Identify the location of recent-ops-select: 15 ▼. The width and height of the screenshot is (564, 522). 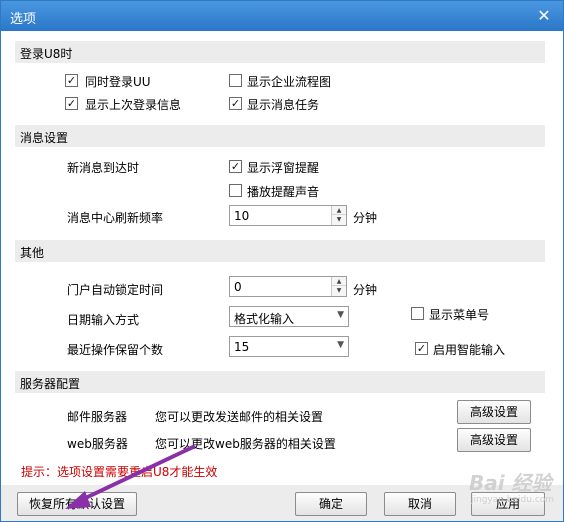
(289, 346).